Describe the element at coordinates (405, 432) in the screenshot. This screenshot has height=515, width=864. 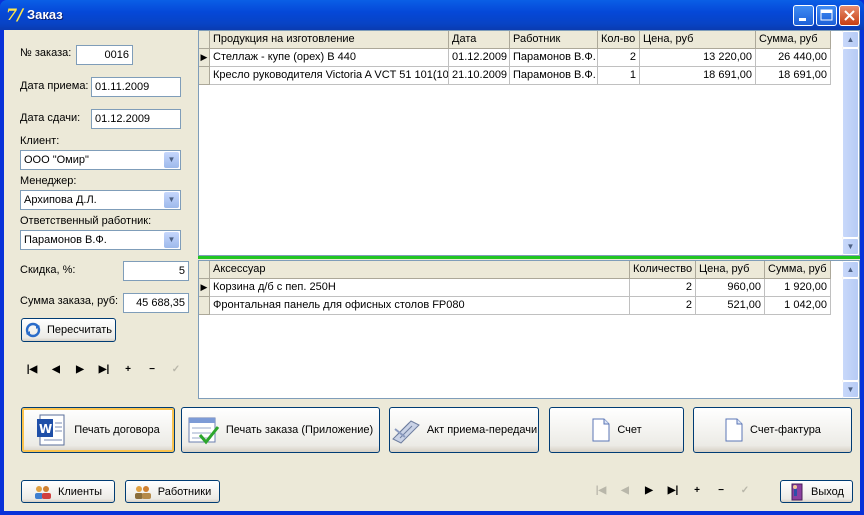
I see `handshake-document-icon` at that location.